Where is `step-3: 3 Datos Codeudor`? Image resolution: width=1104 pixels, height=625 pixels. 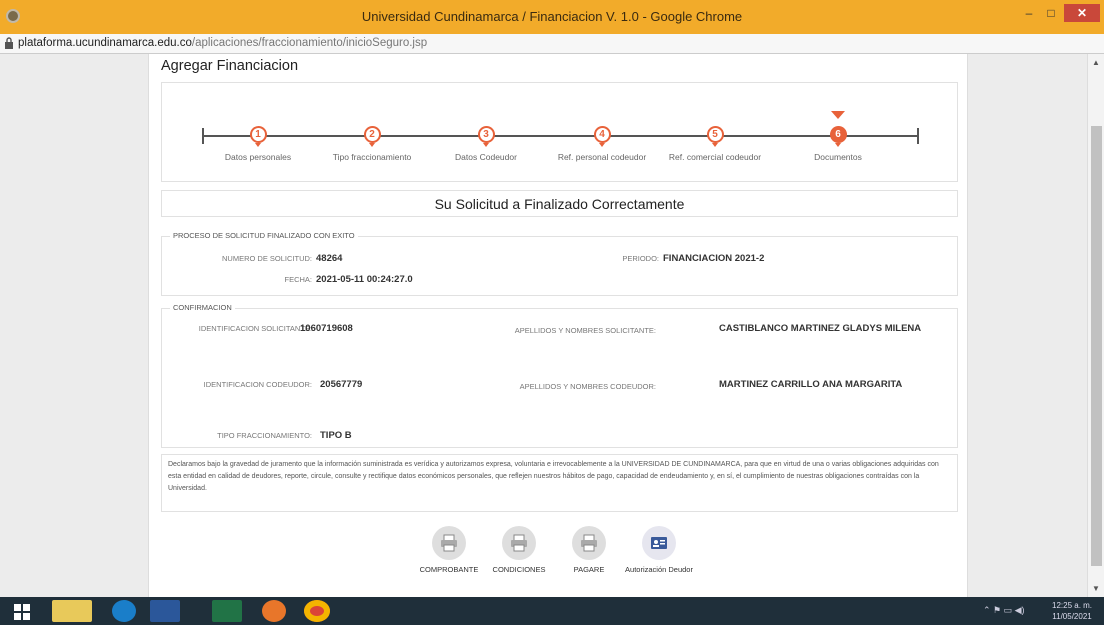 step-3: 3 Datos Codeudor is located at coordinates (486, 144).